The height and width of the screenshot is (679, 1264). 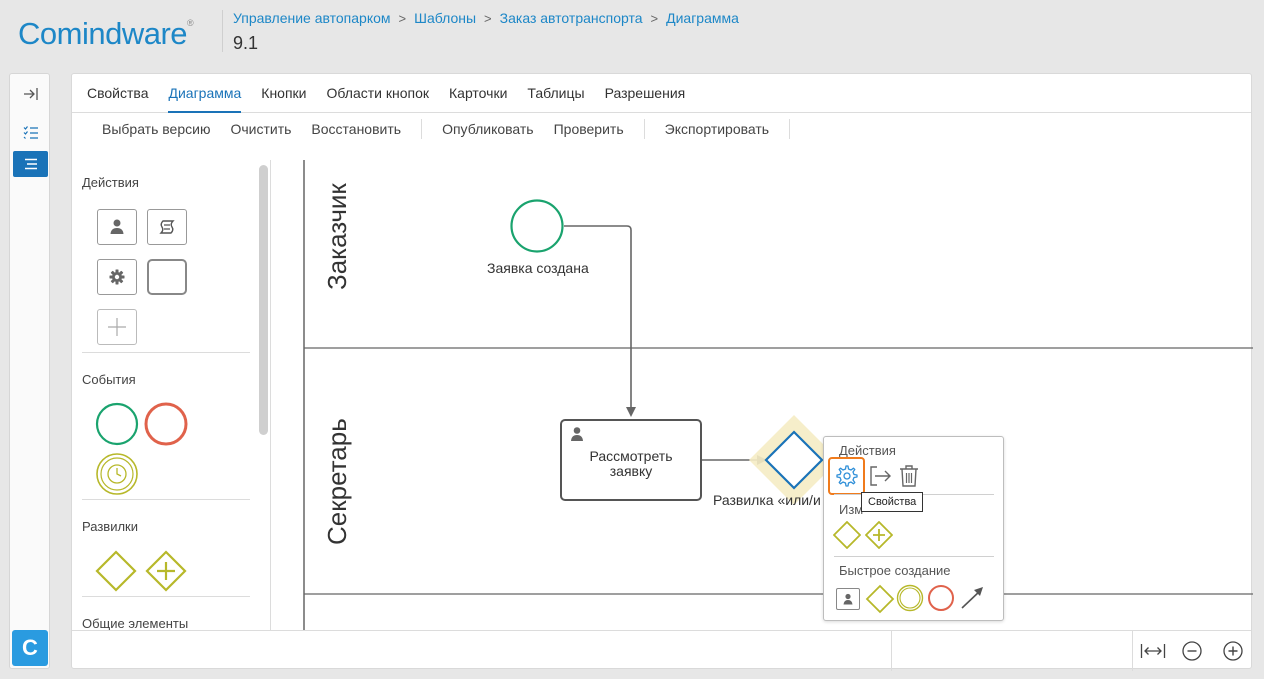 I want to click on expand-rail-button, so click(x=30, y=94).